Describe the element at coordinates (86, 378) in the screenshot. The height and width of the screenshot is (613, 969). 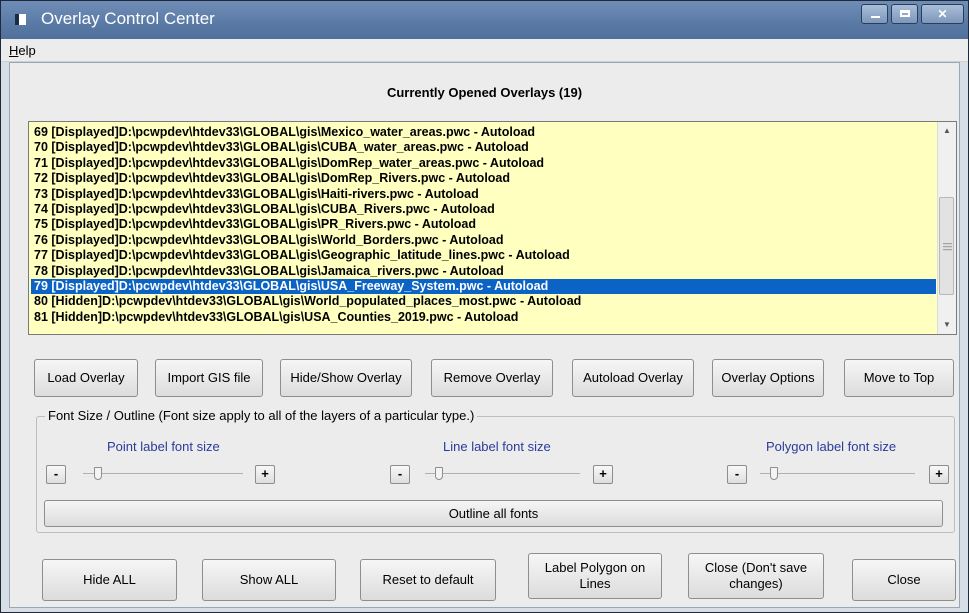
I see `load-overlay-button: Load Overlay` at that location.